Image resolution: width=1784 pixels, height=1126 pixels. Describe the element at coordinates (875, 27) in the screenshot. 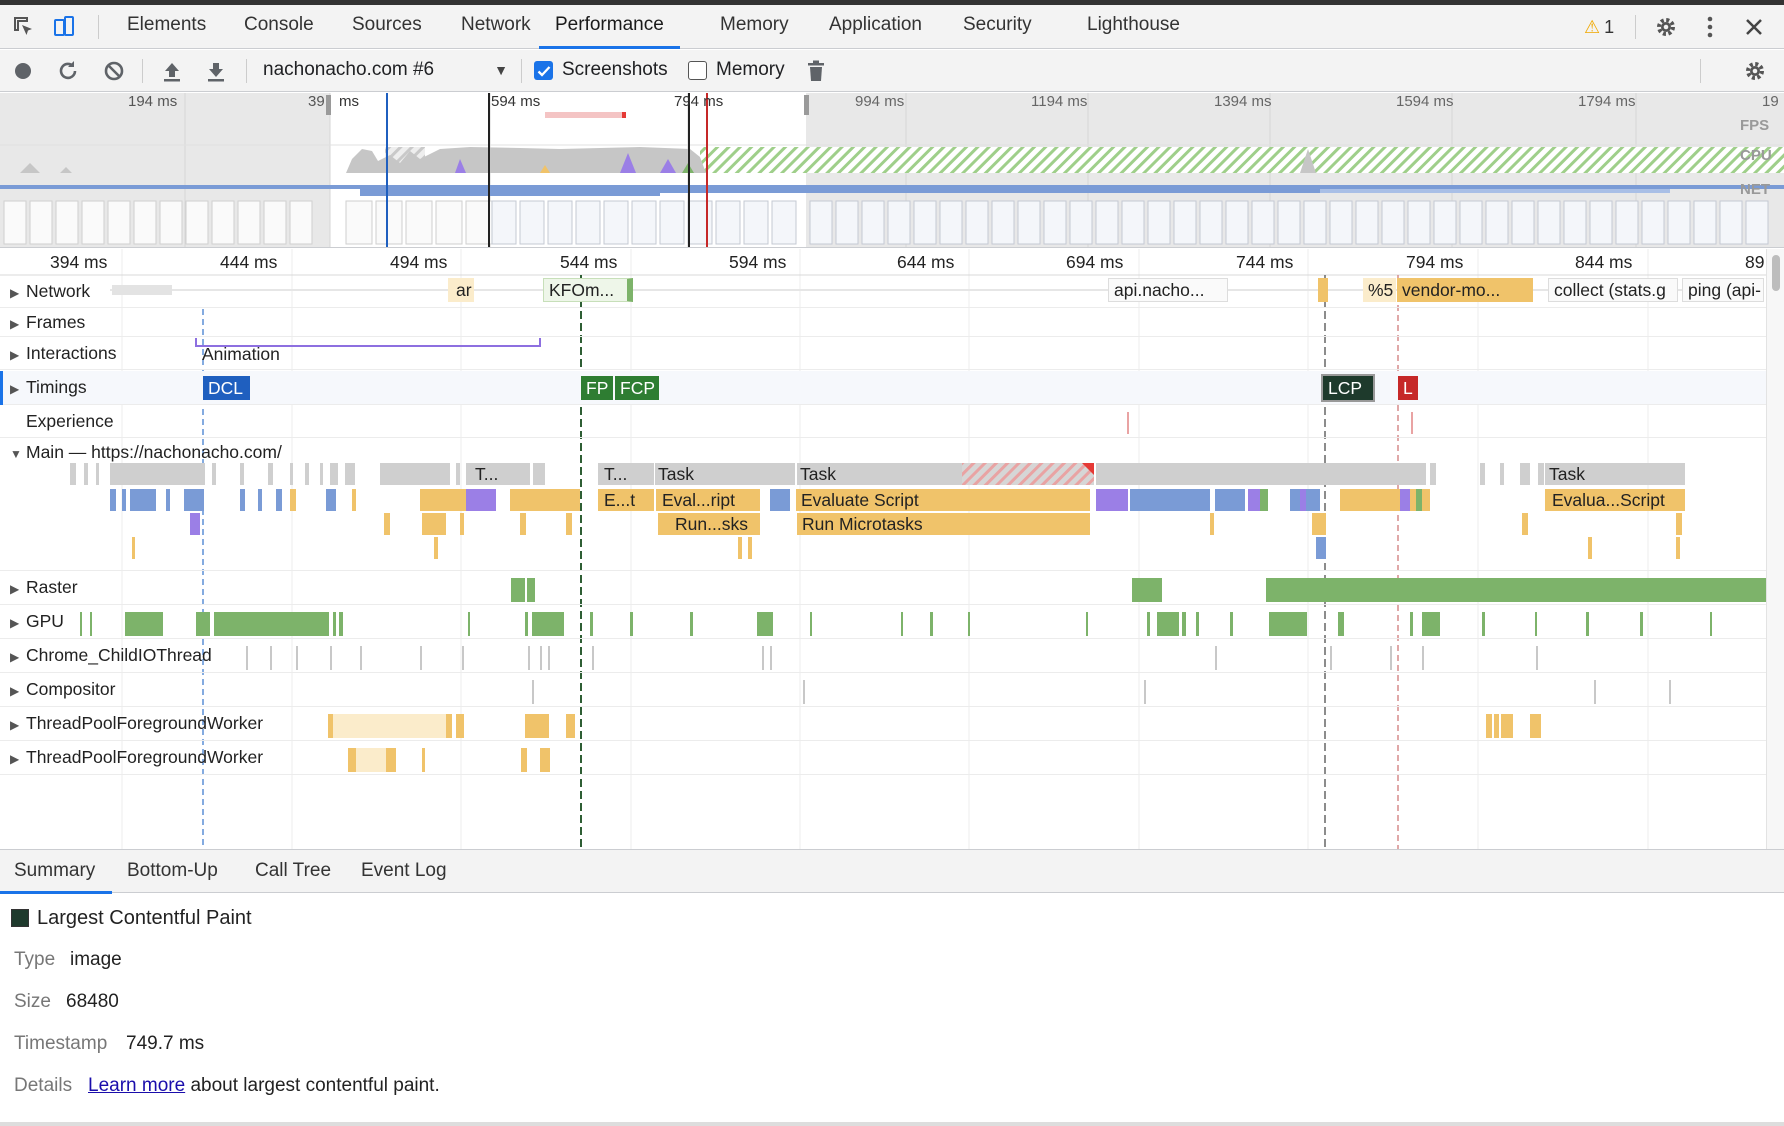

I see `tab-application: Application` at that location.